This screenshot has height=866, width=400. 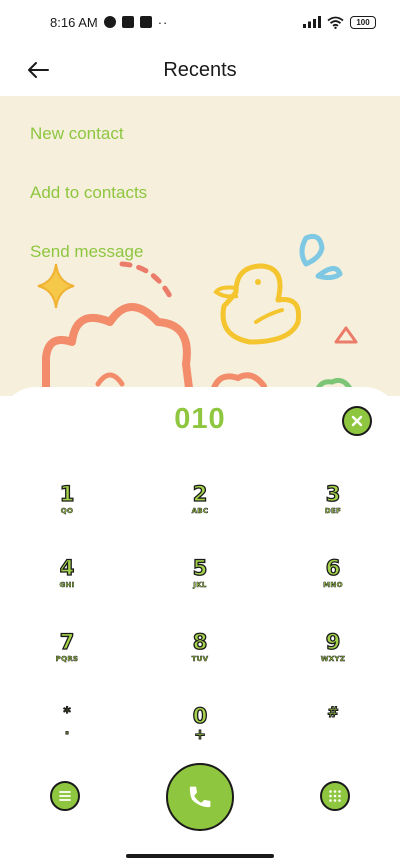 I want to click on upload-notification-icon, so click(x=145, y=22).